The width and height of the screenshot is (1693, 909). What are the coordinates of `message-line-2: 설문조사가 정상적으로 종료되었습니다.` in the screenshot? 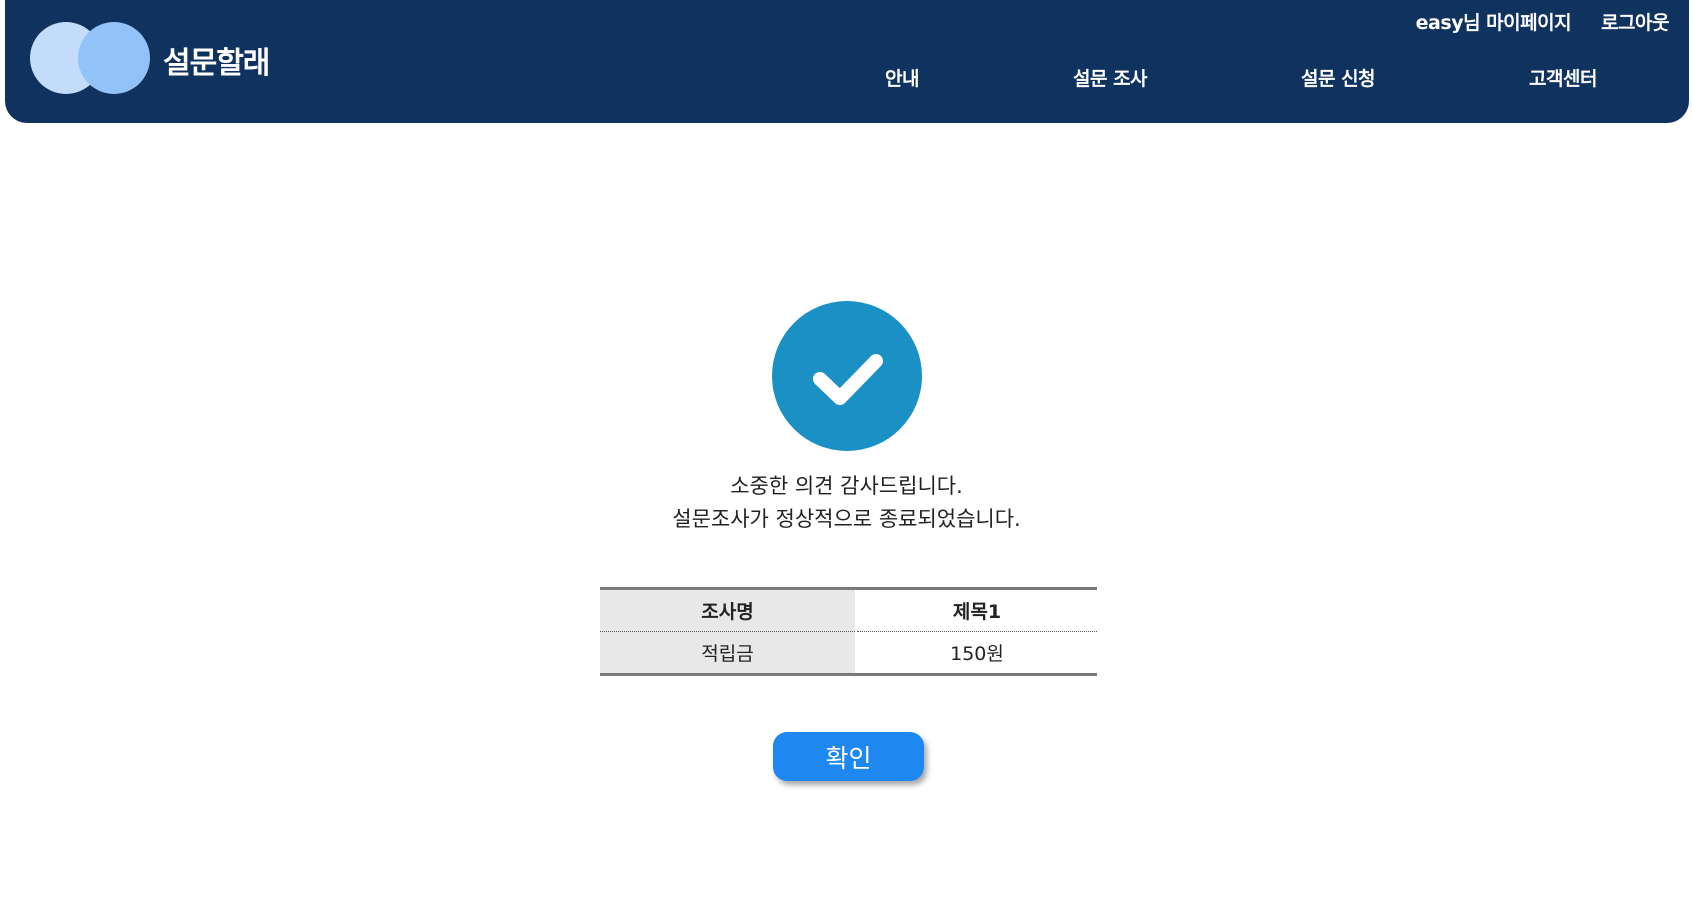 It's located at (846, 519).